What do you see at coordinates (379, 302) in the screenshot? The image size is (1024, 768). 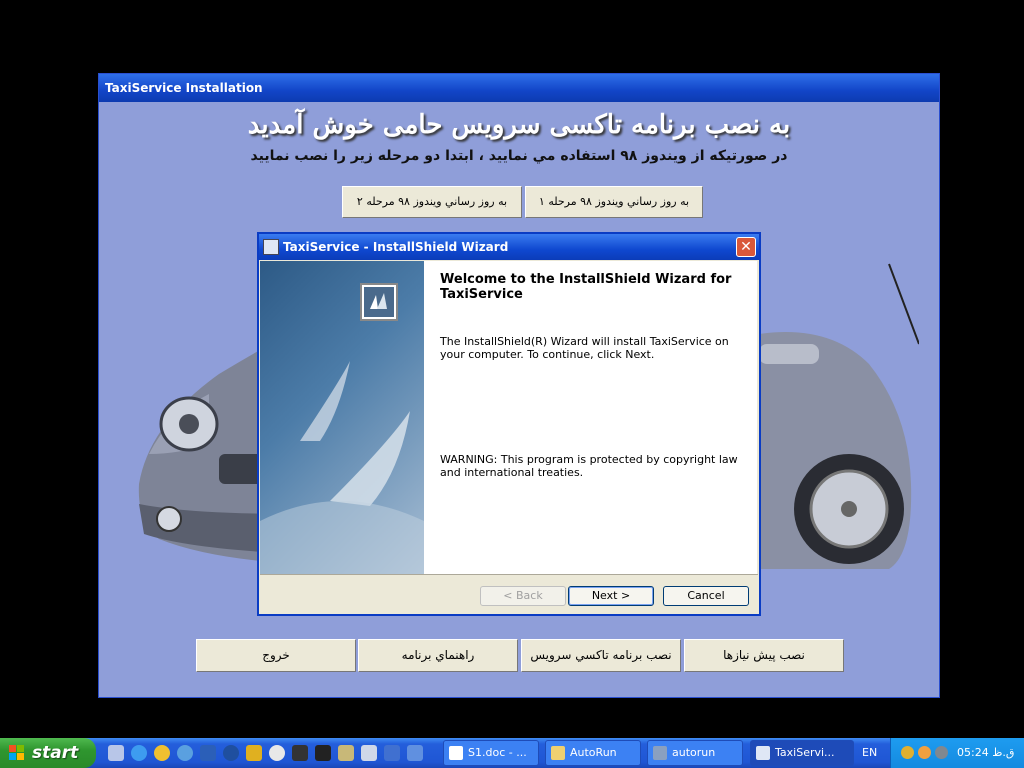 I see `installshield-logo` at bounding box center [379, 302].